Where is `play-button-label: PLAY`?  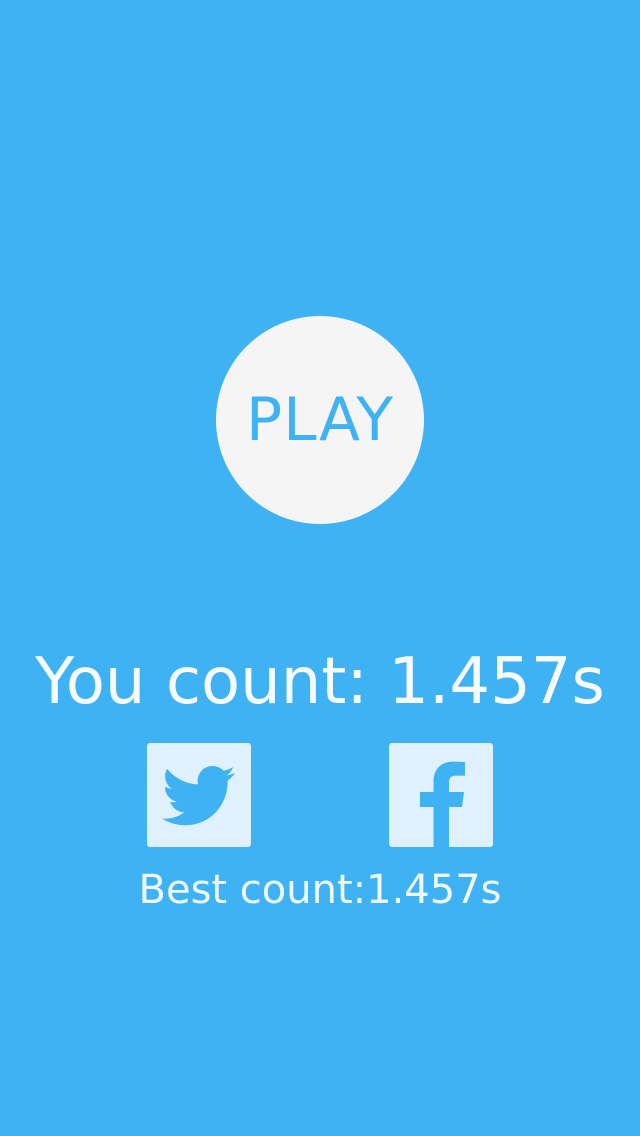
play-button-label: PLAY is located at coordinates (320, 420).